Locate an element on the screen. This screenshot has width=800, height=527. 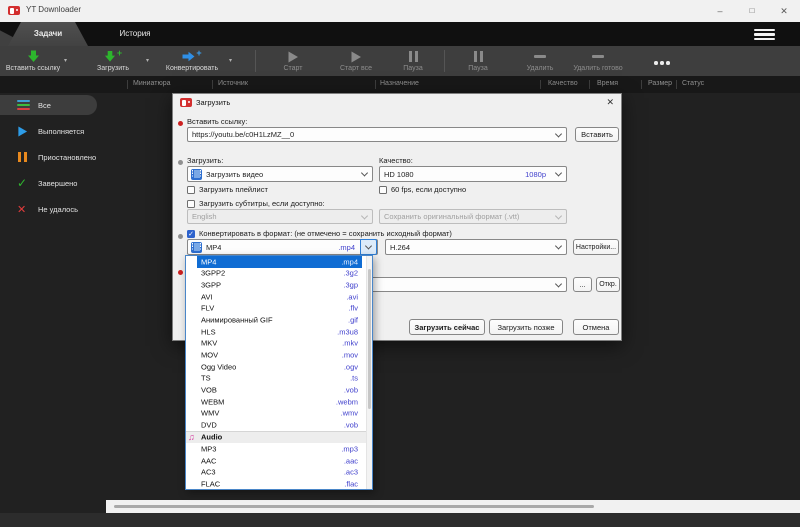
start-all-button: Старт все is located at coordinates (356, 61).